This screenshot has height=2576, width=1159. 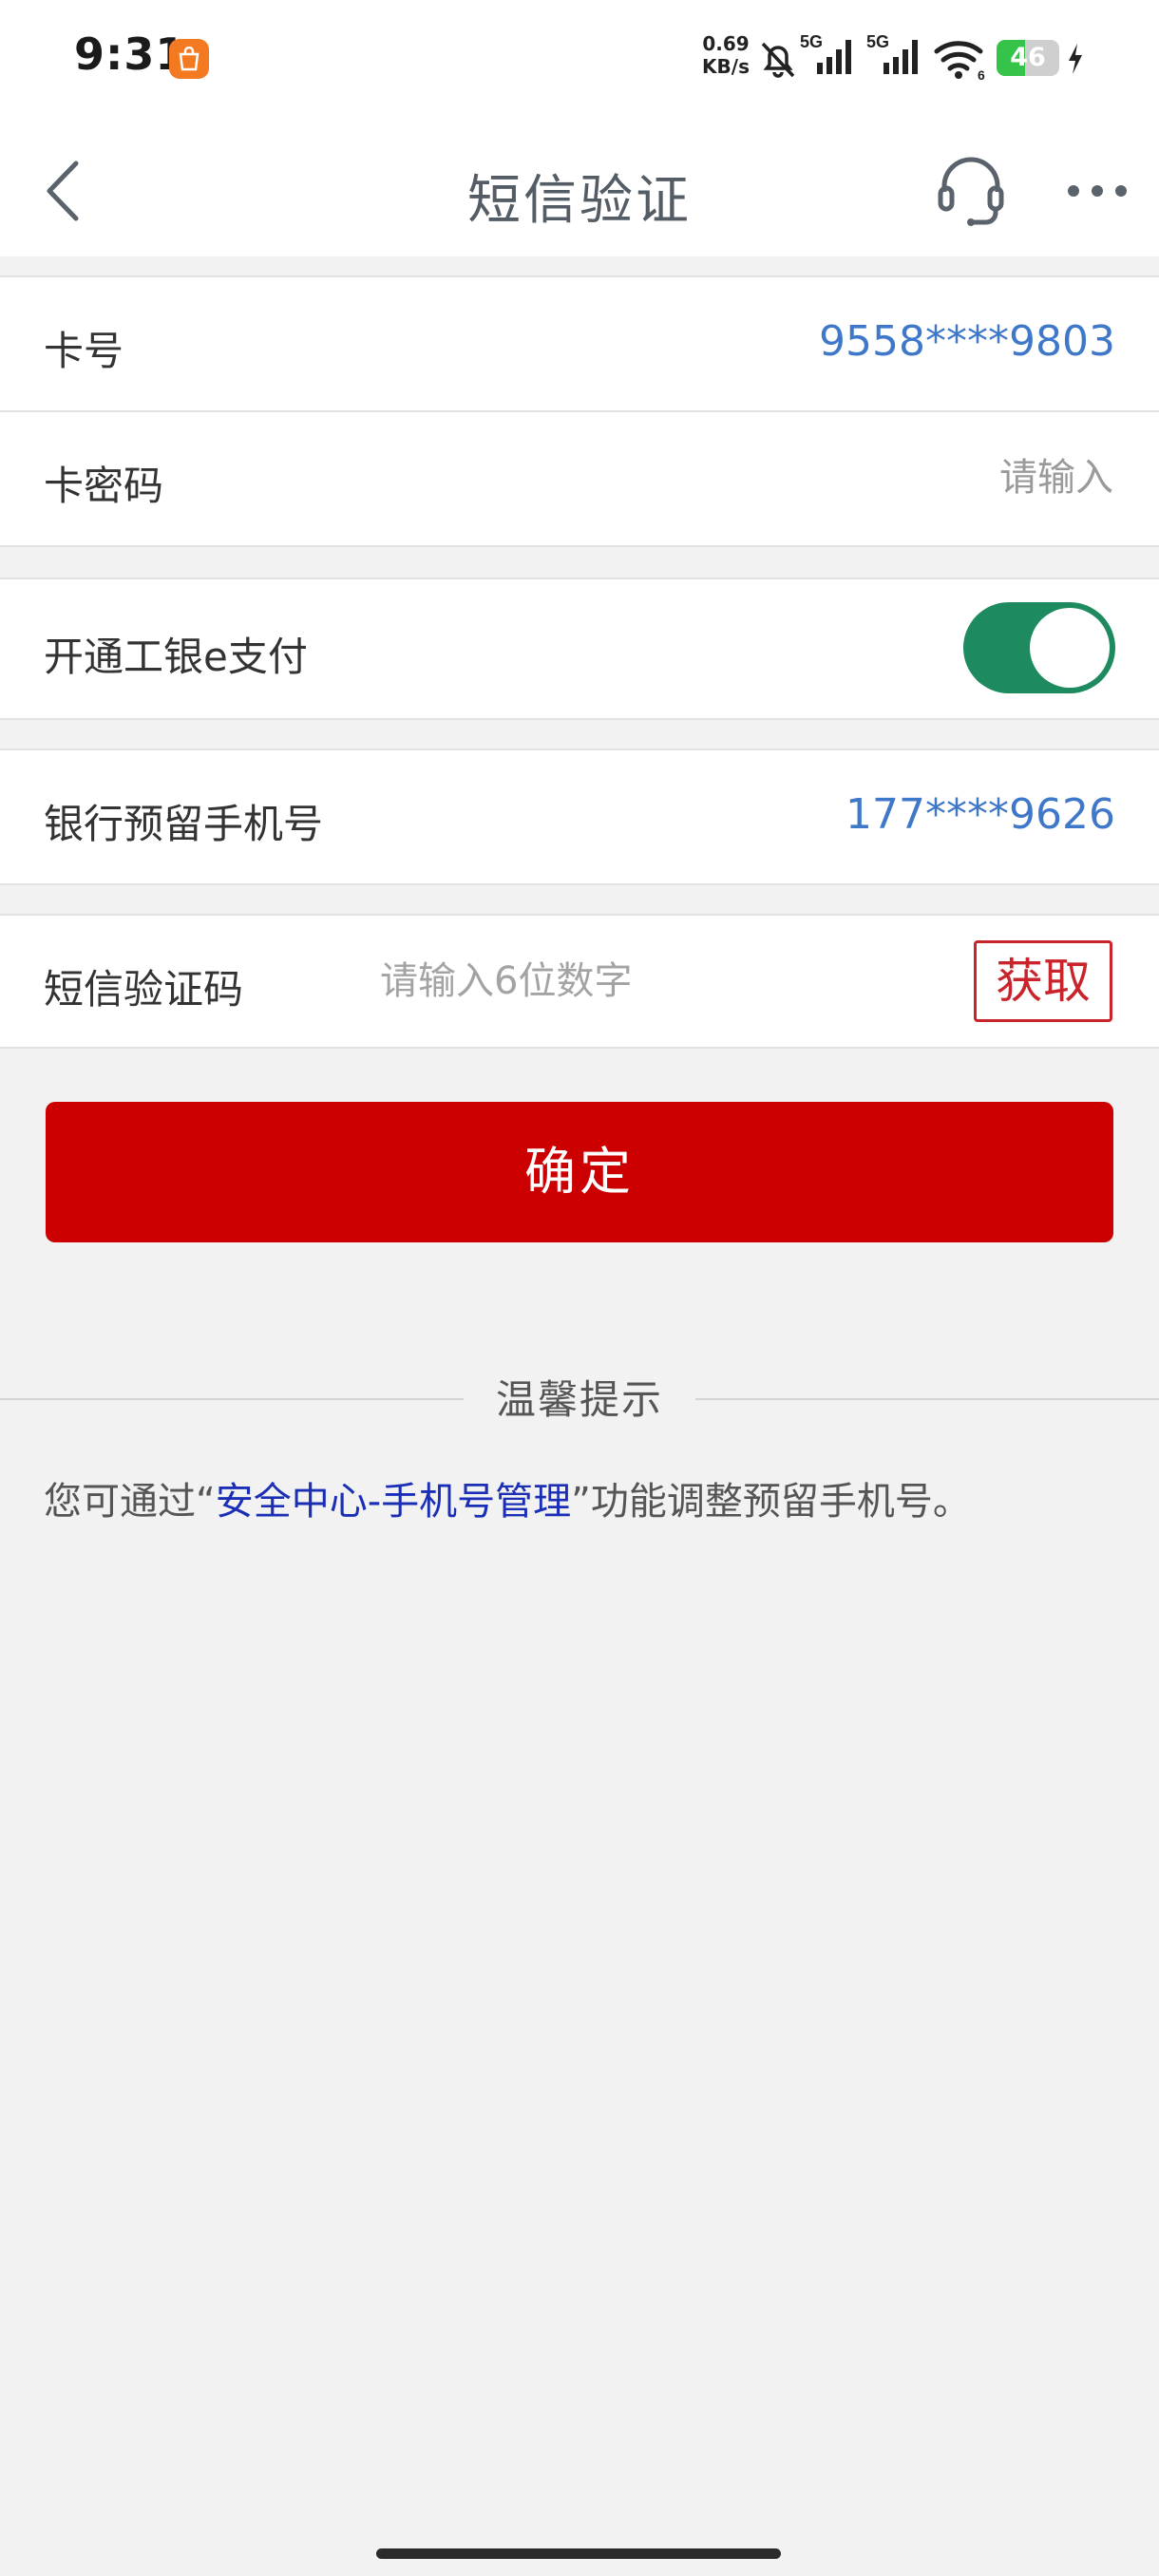 I want to click on phone-value: 177****9626, so click(x=980, y=814).